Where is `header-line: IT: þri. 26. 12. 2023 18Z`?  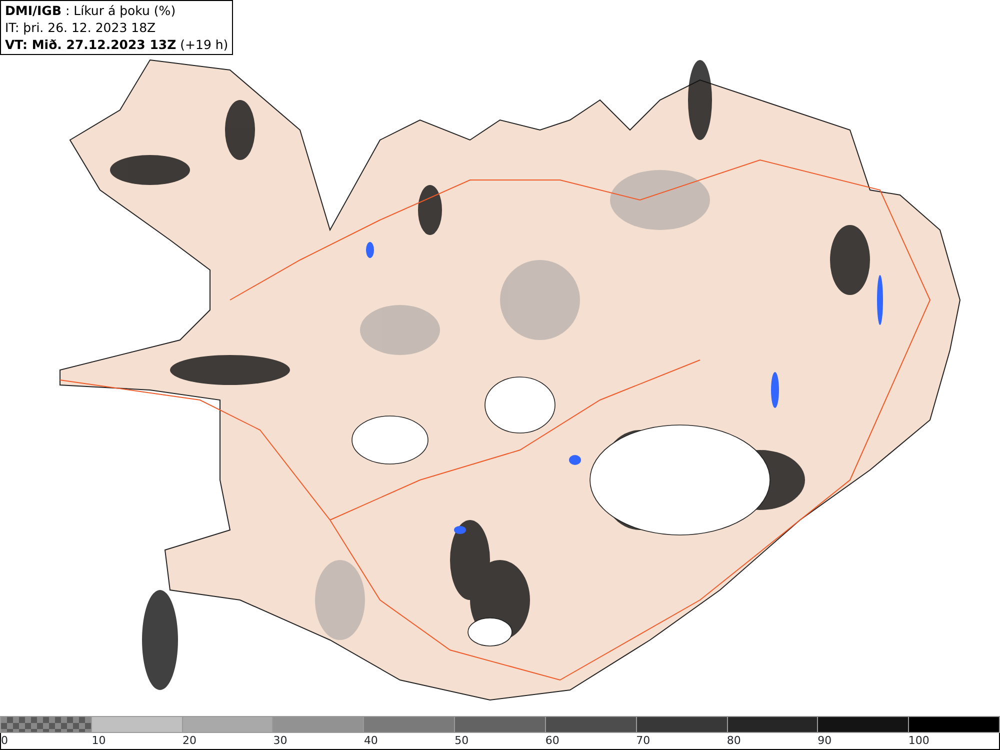 header-line: IT: þri. 26. 12. 2023 18Z is located at coordinates (80, 27).